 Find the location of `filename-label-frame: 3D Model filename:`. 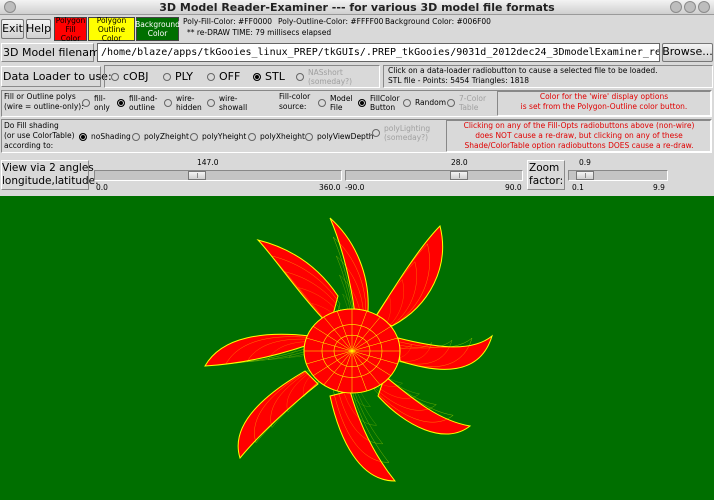

filename-label-frame: 3D Model filename: is located at coordinates (55, 52).